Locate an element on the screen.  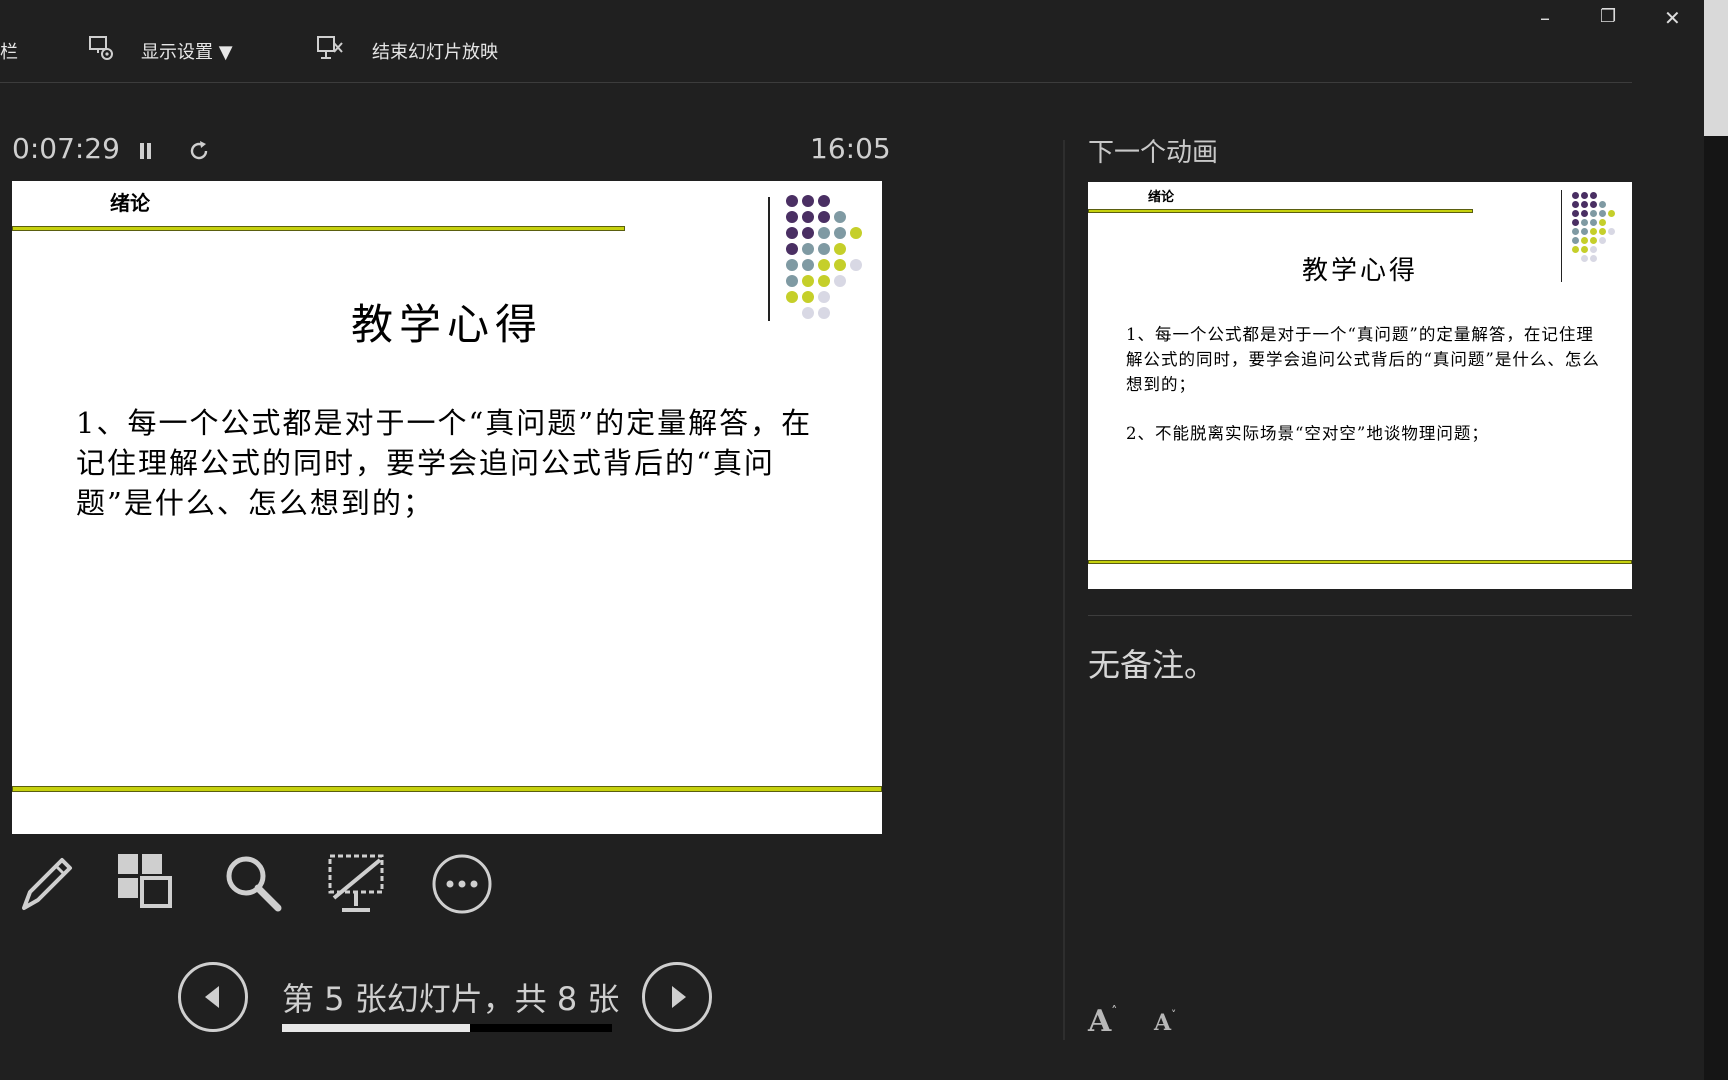
slide-footer-line is located at coordinates (447, 789).